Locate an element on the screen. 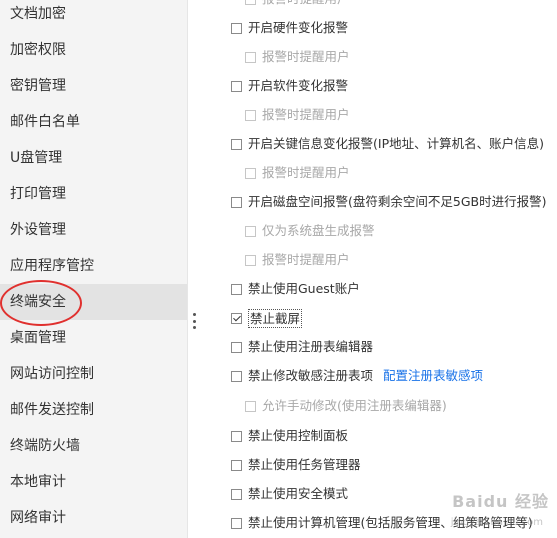 The width and height of the screenshot is (557, 538). disable-safe-mode-option: 禁止使用安全模式 is located at coordinates (289, 494).